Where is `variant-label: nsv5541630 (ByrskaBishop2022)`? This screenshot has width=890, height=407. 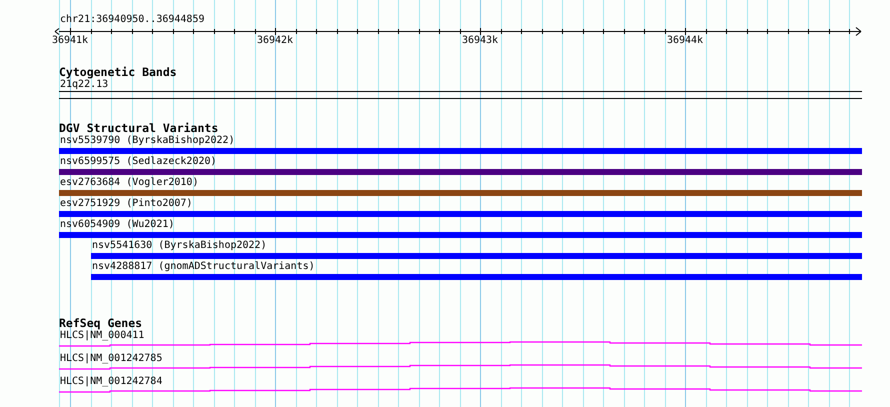
variant-label: nsv5541630 (ByrskaBishop2022) is located at coordinates (179, 245).